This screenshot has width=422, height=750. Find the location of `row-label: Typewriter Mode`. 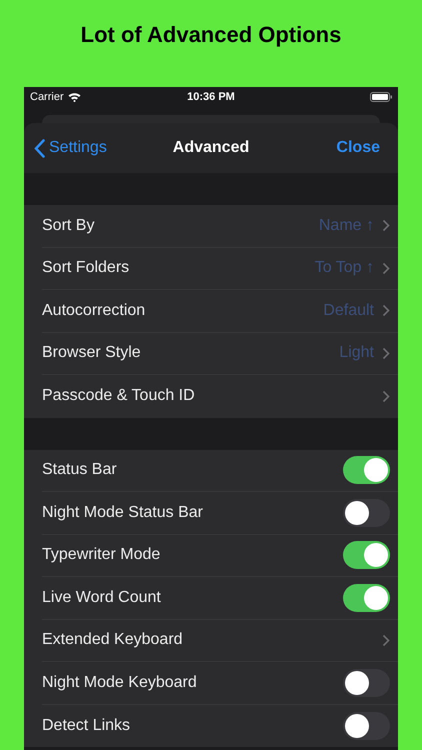

row-label: Typewriter Mode is located at coordinates (101, 555).